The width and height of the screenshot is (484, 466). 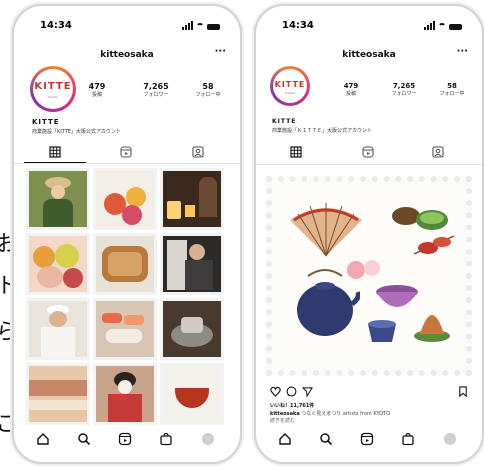 What do you see at coordinates (382, 331) in the screenshot?
I see `teacup-illustration` at bounding box center [382, 331].